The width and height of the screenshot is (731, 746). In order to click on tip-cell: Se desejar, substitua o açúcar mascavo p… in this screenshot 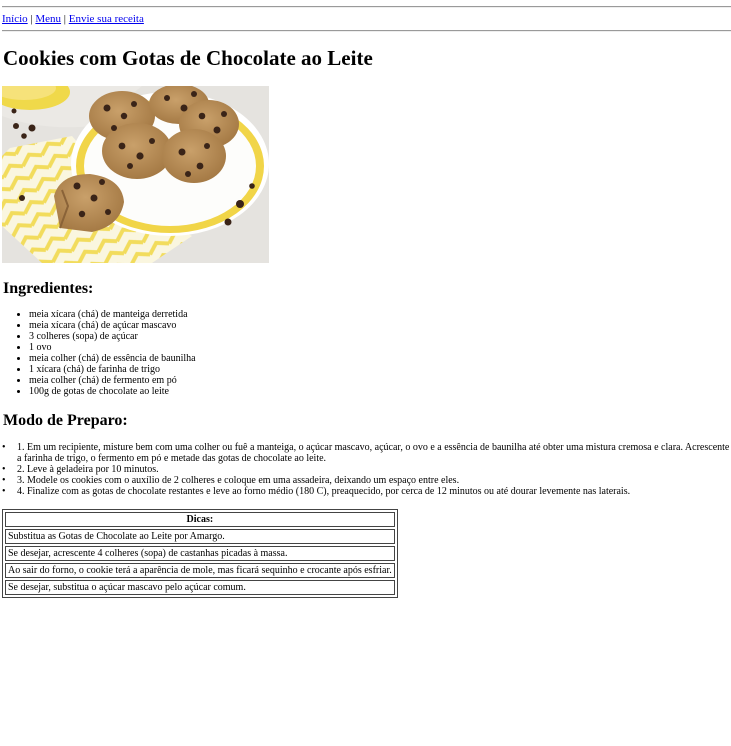, I will do `click(200, 587)`.